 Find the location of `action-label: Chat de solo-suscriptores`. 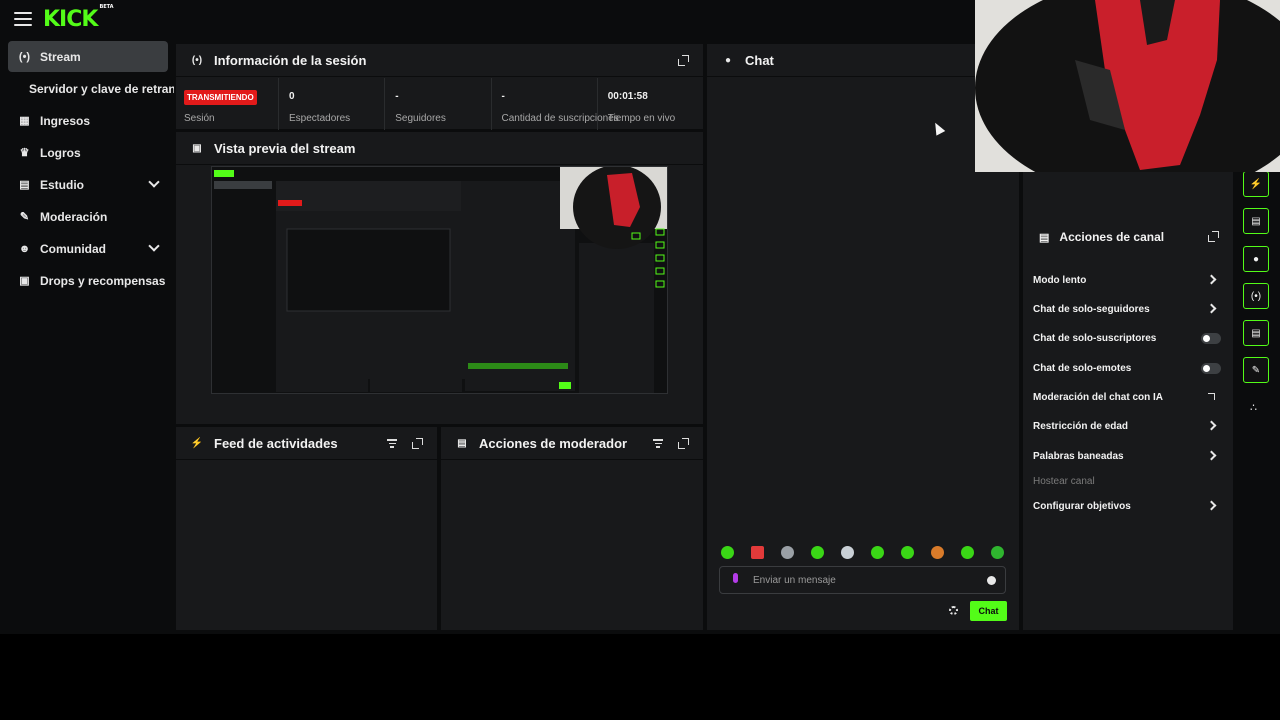

action-label: Chat de solo-suscriptores is located at coordinates (1095, 338).